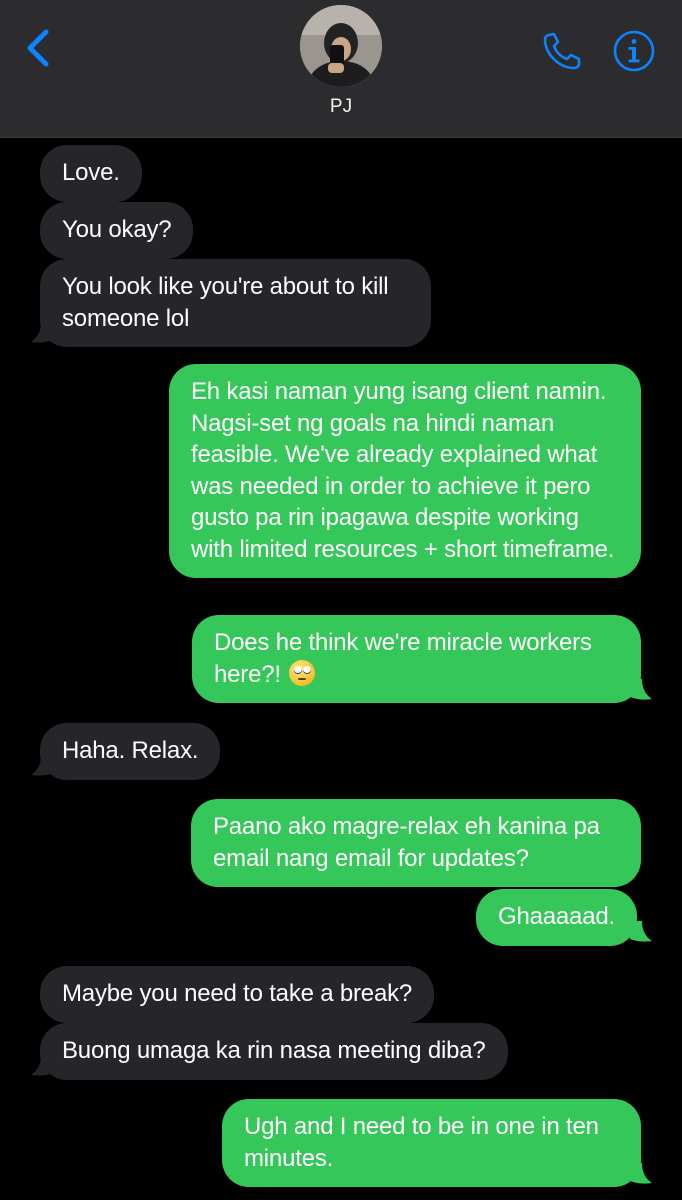  I want to click on chevron-left-icon, so click(38, 48).